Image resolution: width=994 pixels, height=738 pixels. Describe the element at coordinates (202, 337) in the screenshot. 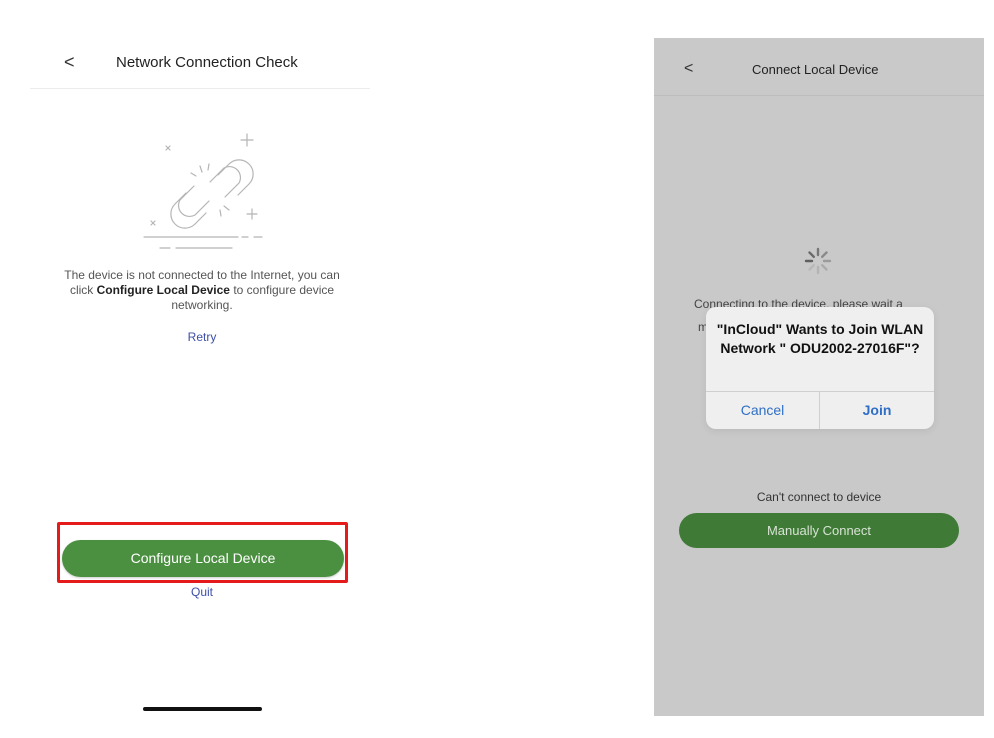

I see `retry-link: Retry` at that location.